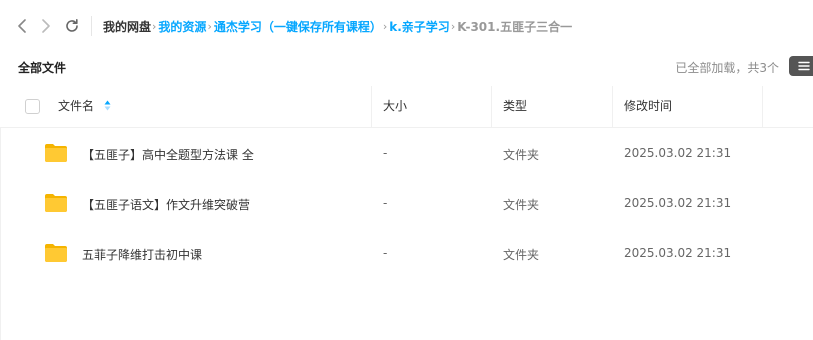 Image resolution: width=813 pixels, height=340 pixels. I want to click on column-header-type: 类型, so click(515, 106).